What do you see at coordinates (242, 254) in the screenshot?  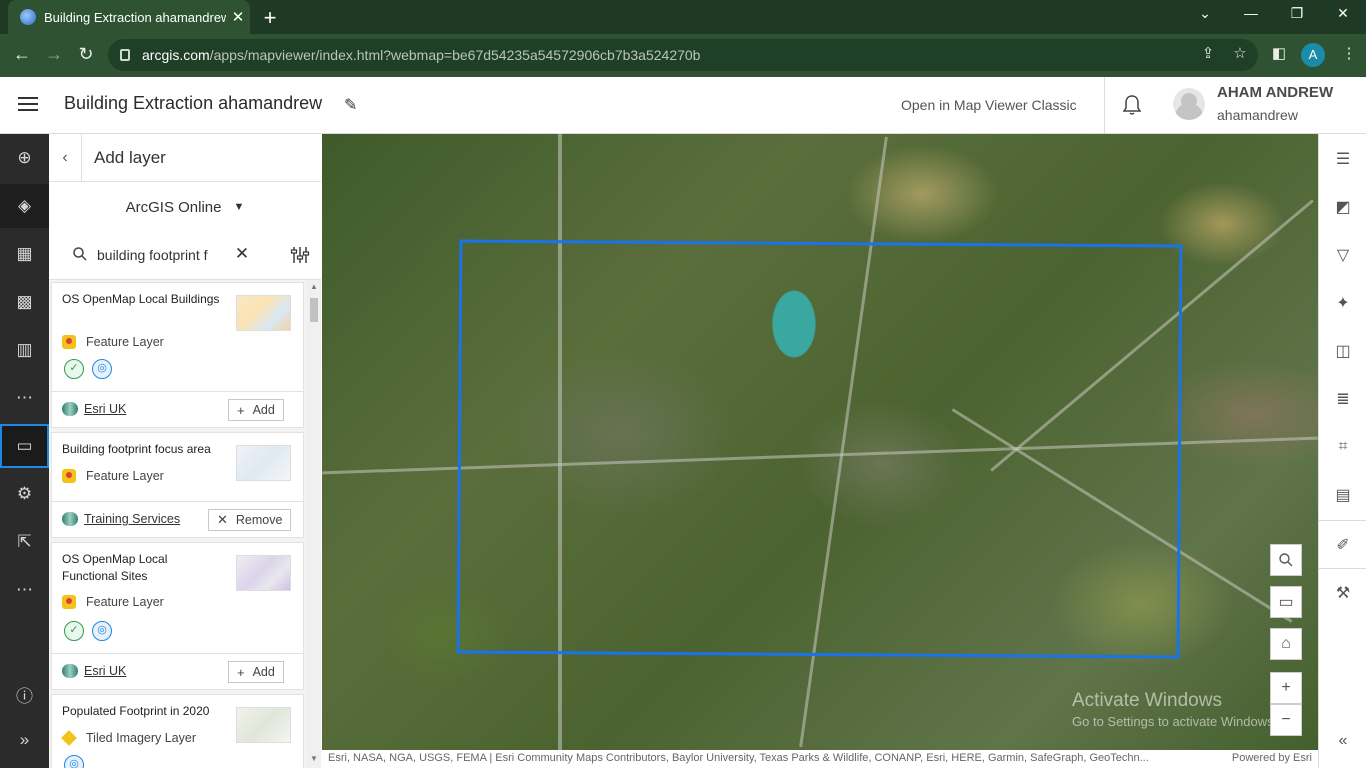 I see `clear-search-icon: ✕` at bounding box center [242, 254].